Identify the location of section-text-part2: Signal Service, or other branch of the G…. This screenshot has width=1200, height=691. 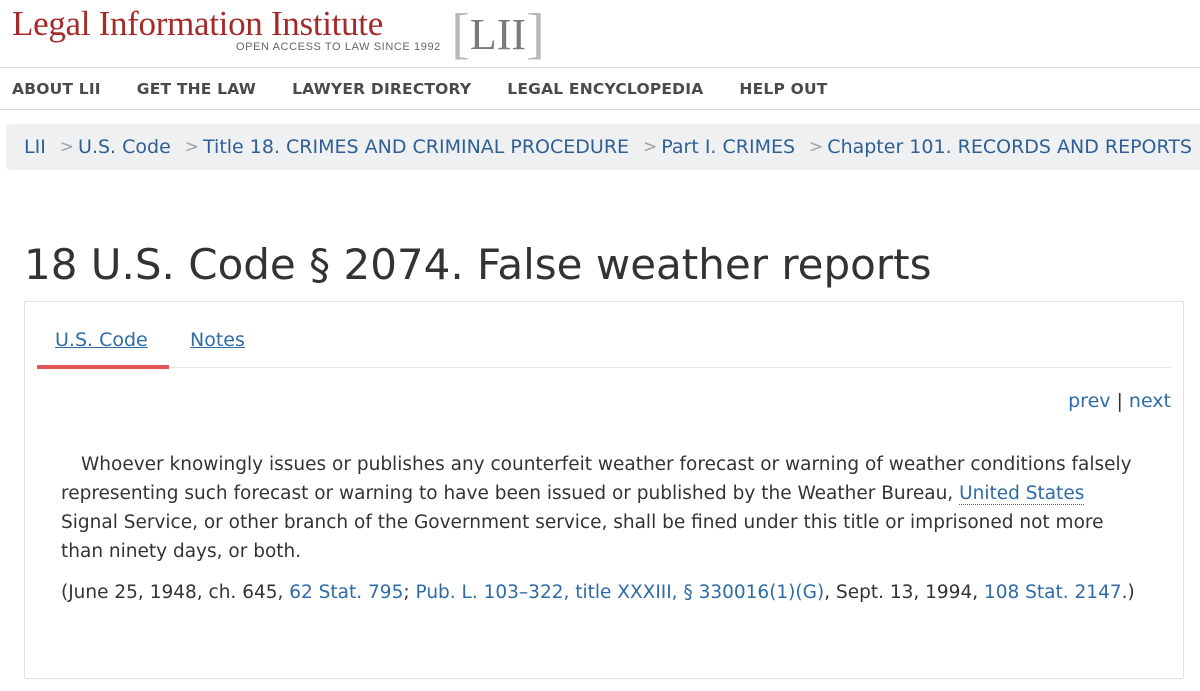
(582, 537).